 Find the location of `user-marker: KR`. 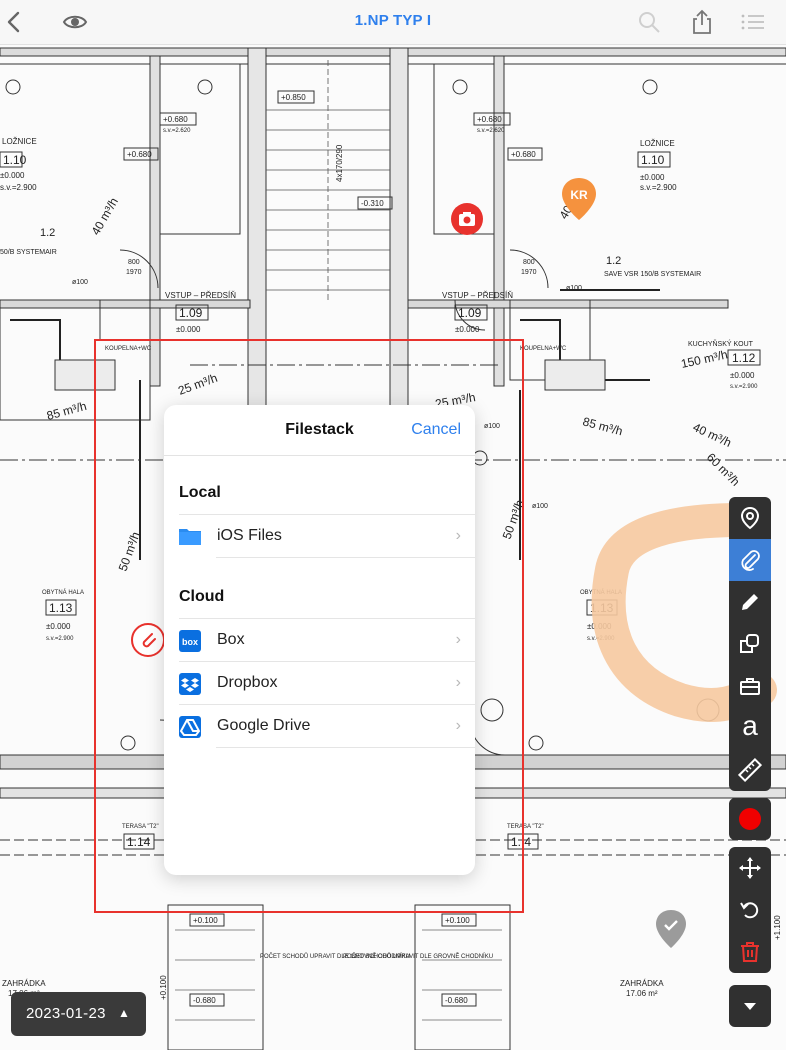

user-marker: KR is located at coordinates (579, 201).